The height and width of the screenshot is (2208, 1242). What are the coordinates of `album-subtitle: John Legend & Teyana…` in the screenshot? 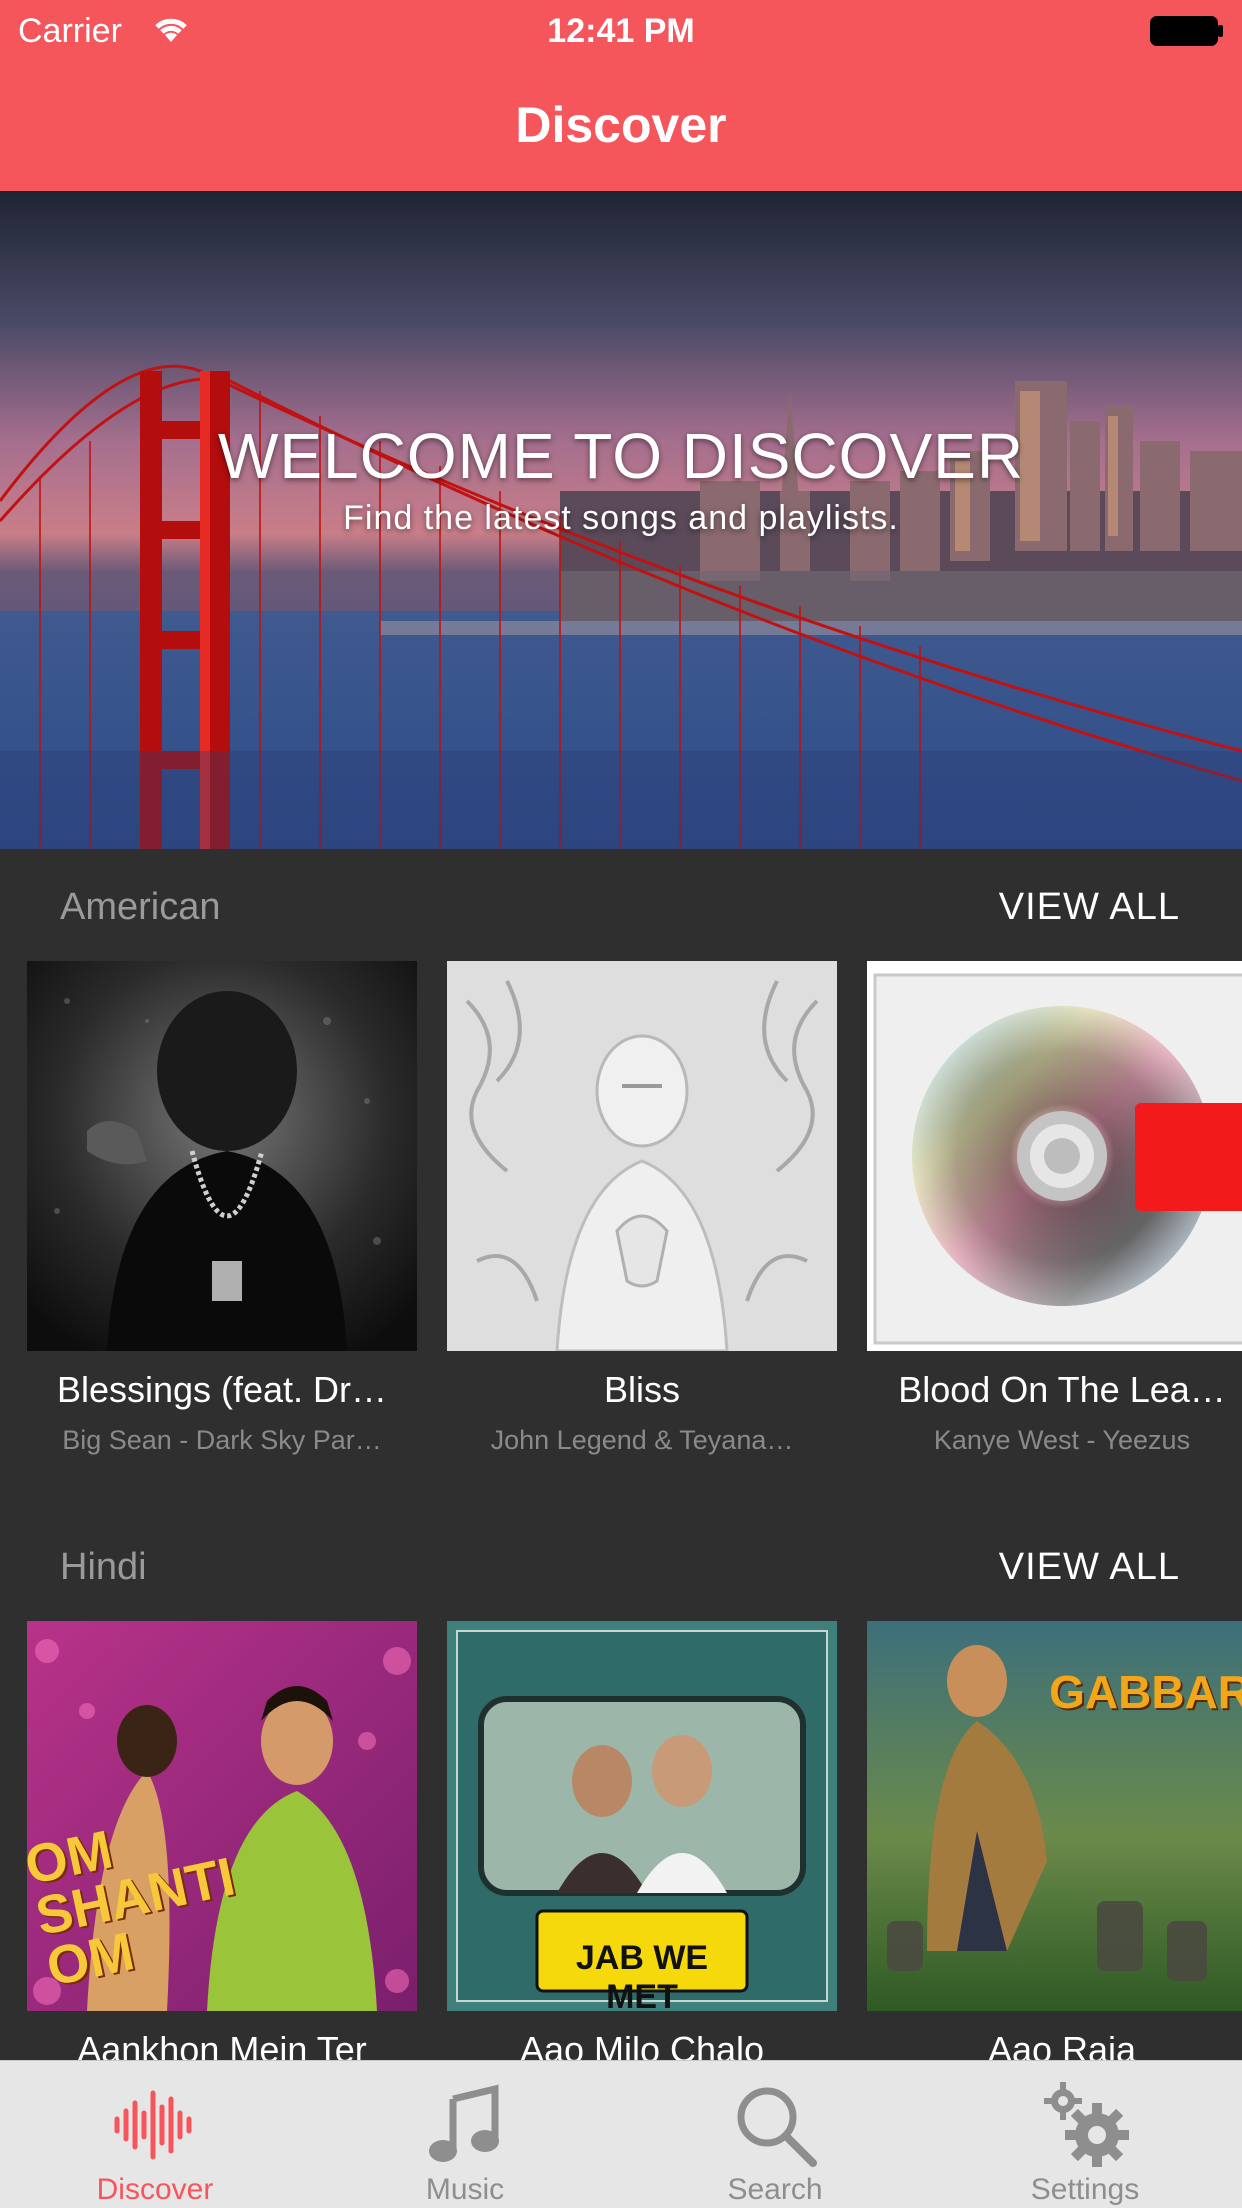 It's located at (642, 1440).